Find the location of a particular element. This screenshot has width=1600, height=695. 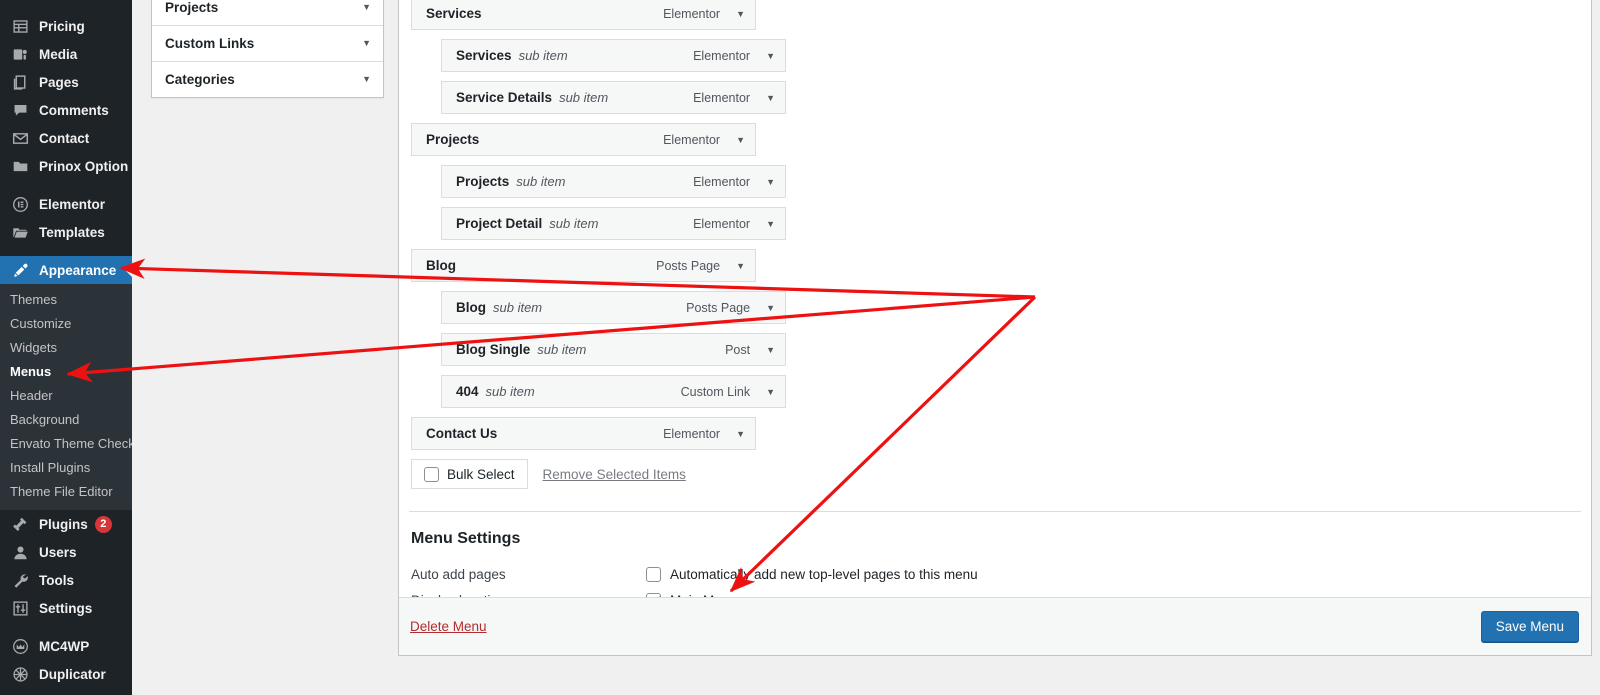

sidebar-item-comments: Comments is located at coordinates (66, 110).